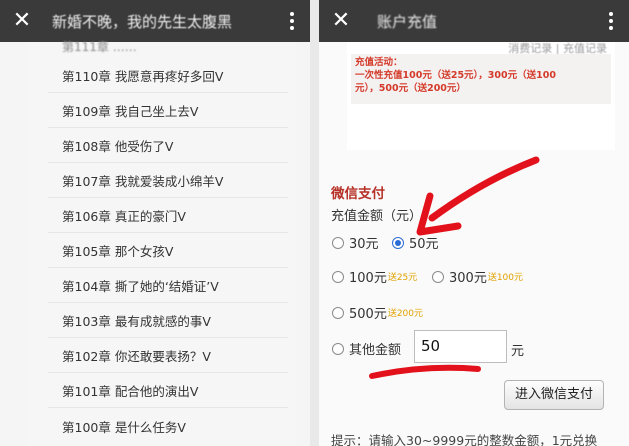 The height and width of the screenshot is (446, 629). What do you see at coordinates (364, 244) in the screenshot?
I see `option-label: 30元` at bounding box center [364, 244].